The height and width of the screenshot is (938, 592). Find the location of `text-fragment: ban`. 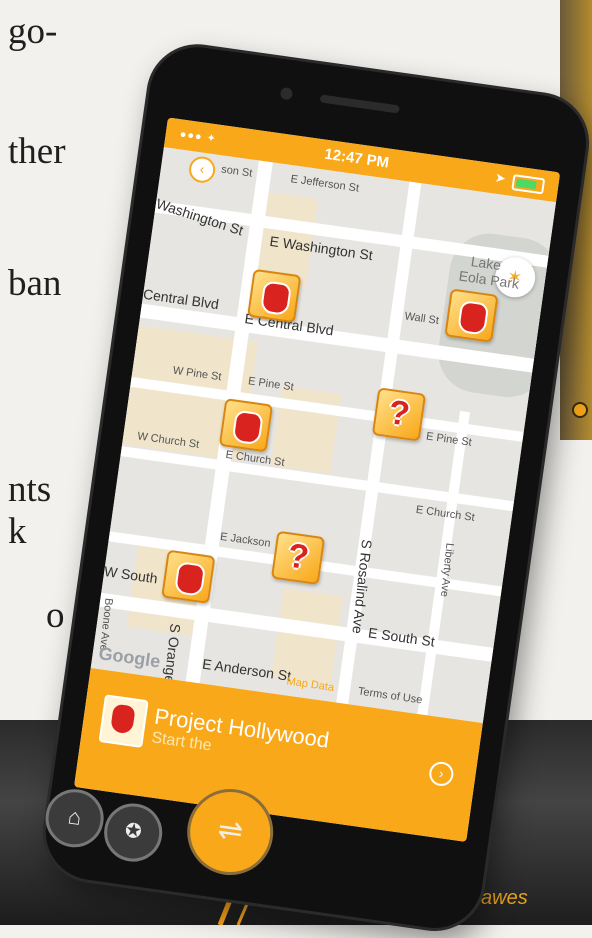

text-fragment: ban is located at coordinates (35, 283).